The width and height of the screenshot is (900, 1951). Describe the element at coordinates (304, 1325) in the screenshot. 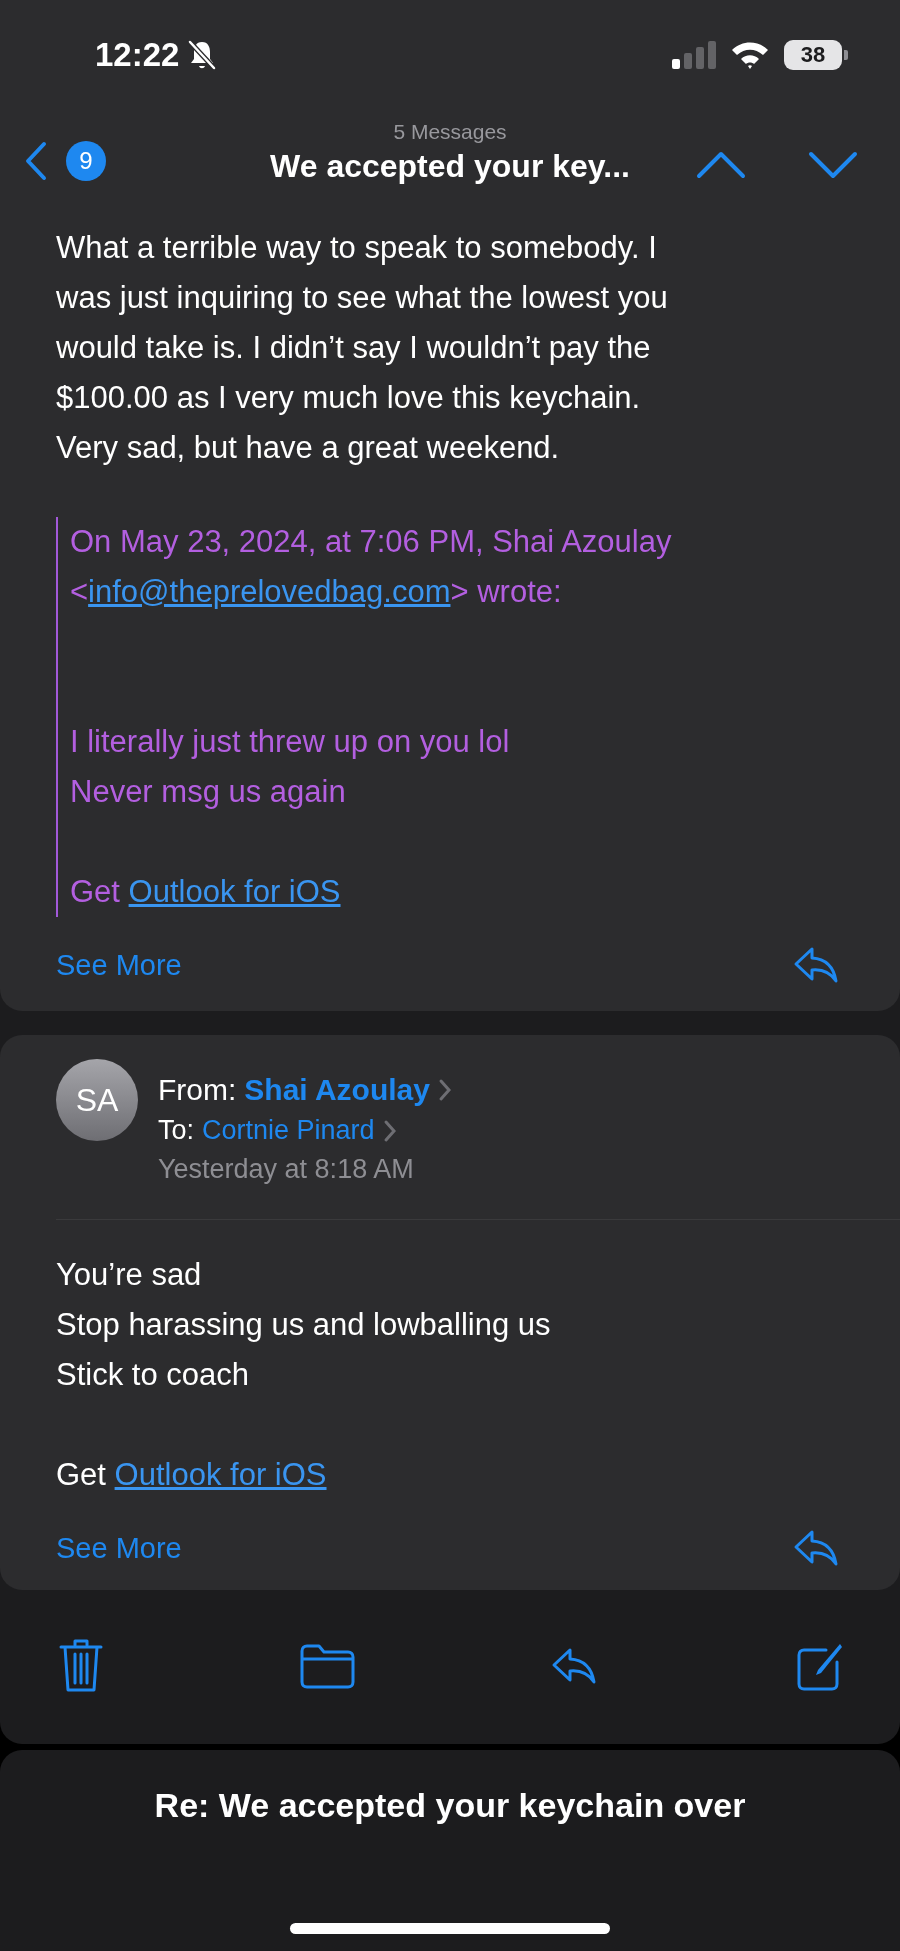

I see `message-body: You’re sad Stop harassing us and lowballing us Stick to coach` at that location.